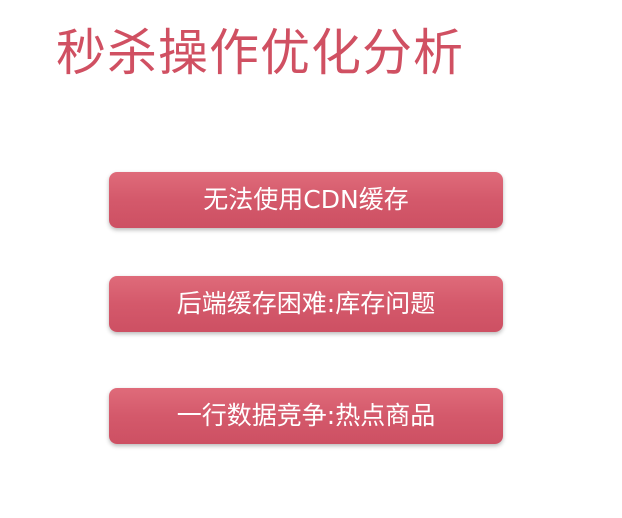 The image size is (622, 518). Describe the element at coordinates (306, 416) in the screenshot. I see `point-box-row-contention: 一行数据竞争:热点商品` at that location.